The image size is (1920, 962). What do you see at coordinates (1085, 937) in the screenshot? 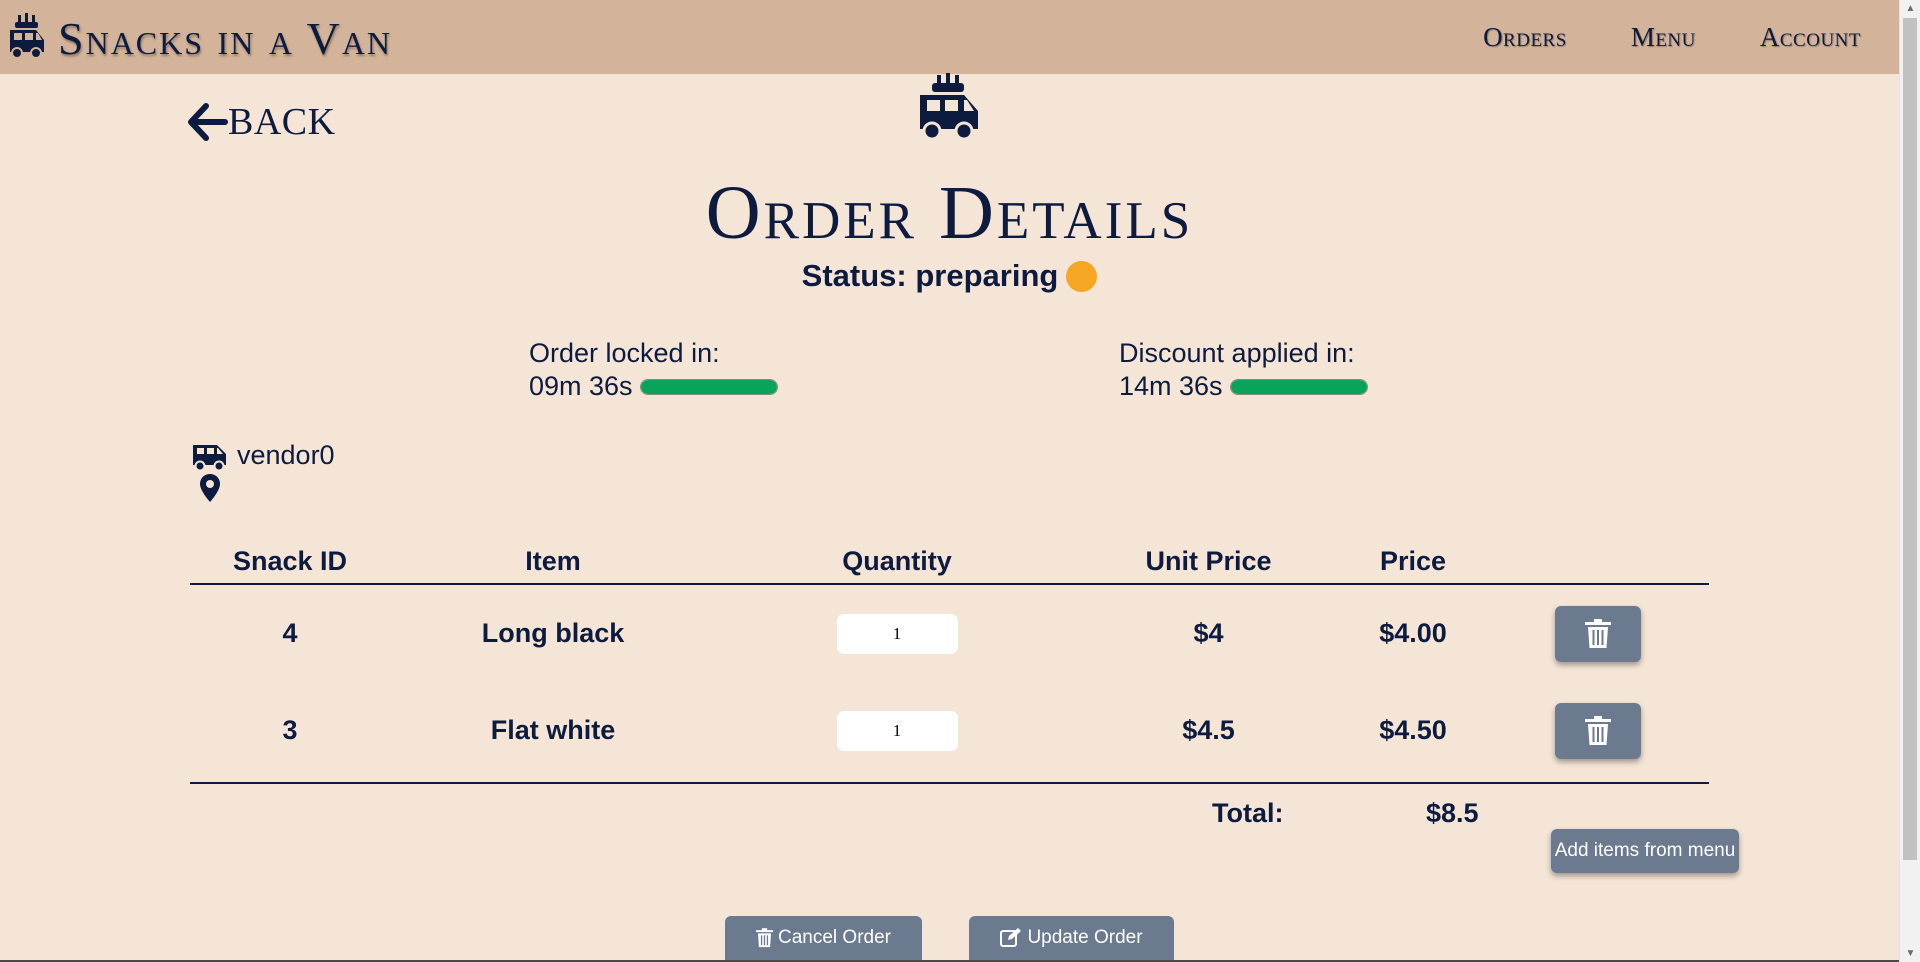
I see `update-order-label: Update Order` at bounding box center [1085, 937].